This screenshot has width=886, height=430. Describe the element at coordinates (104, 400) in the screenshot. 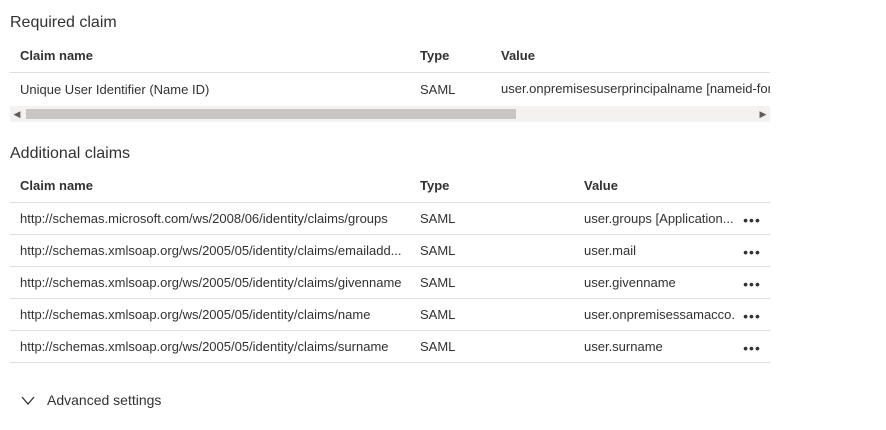

I see `advanced-settings-label: Advanced settings` at that location.